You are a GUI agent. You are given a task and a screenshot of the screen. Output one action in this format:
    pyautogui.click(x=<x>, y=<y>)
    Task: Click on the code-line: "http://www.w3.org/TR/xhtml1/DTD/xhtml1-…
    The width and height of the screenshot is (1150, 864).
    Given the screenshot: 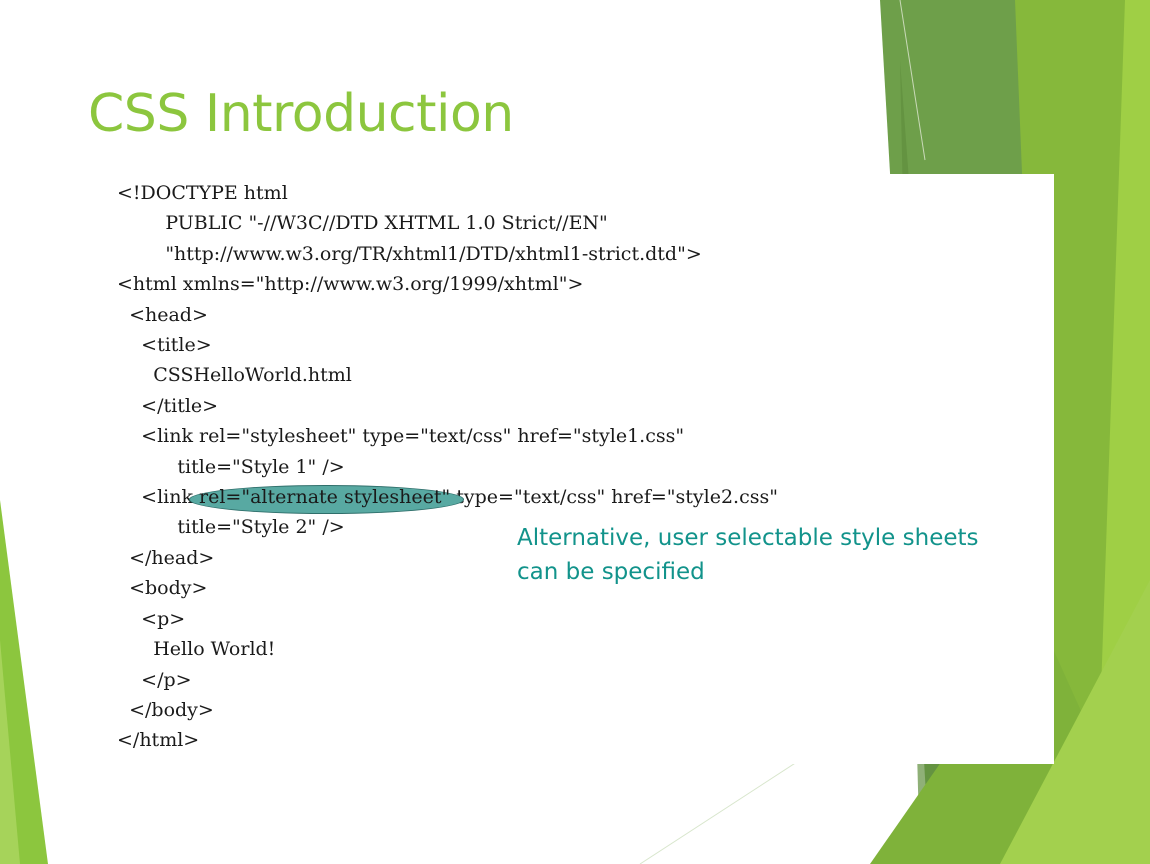 What is the action you would take?
    pyautogui.click(x=409, y=253)
    